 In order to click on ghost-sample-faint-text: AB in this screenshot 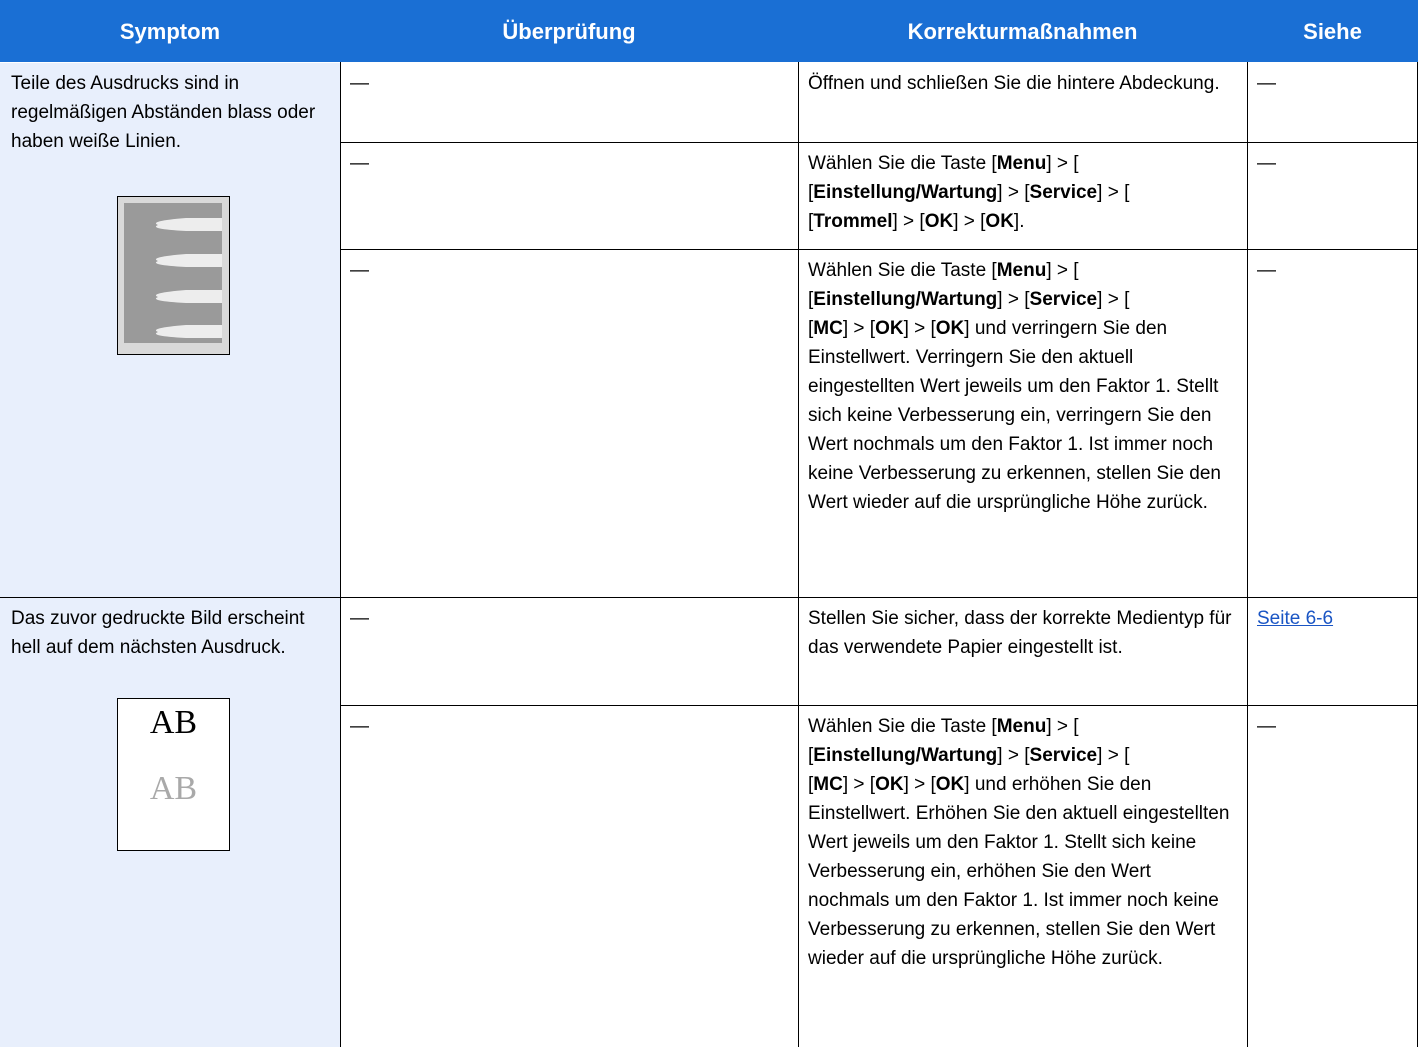, I will do `click(173, 788)`.